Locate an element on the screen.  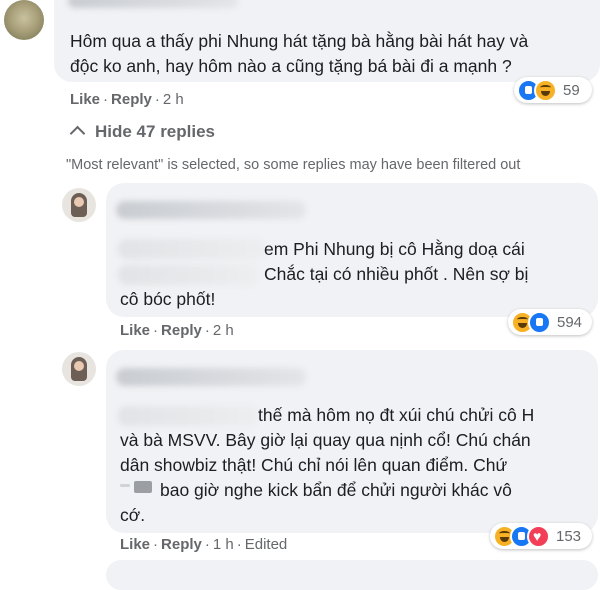
commenter-avatar is located at coordinates (24, 20).